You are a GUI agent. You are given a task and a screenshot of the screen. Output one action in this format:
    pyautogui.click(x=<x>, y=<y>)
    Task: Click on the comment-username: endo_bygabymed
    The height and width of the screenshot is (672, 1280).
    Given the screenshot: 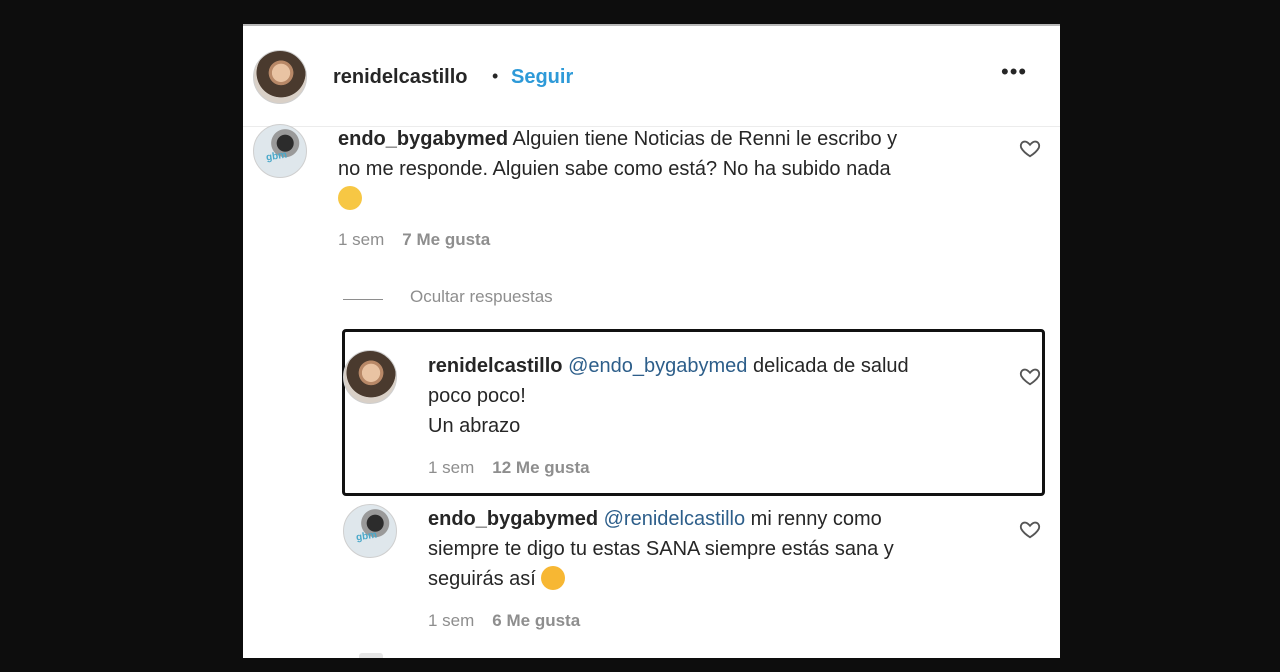 What is the action you would take?
    pyautogui.click(x=423, y=139)
    